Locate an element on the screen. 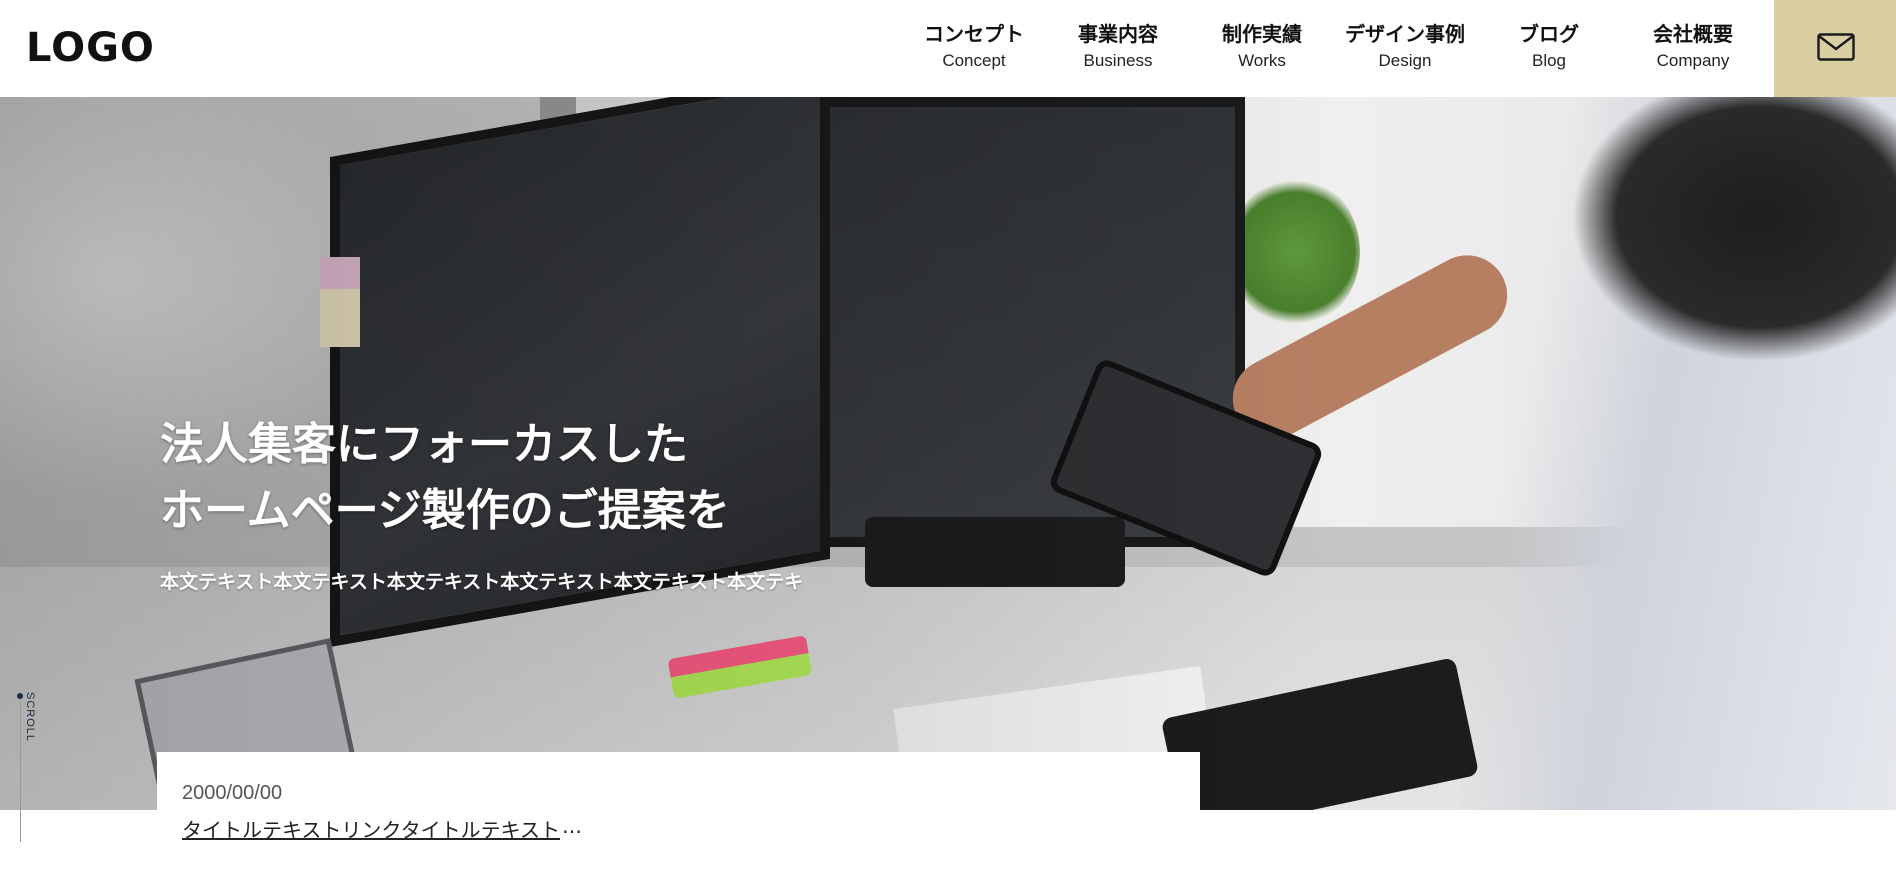 This screenshot has height=874, width=1896. nav-item-company: 会社概要 Company is located at coordinates (1693, 46).